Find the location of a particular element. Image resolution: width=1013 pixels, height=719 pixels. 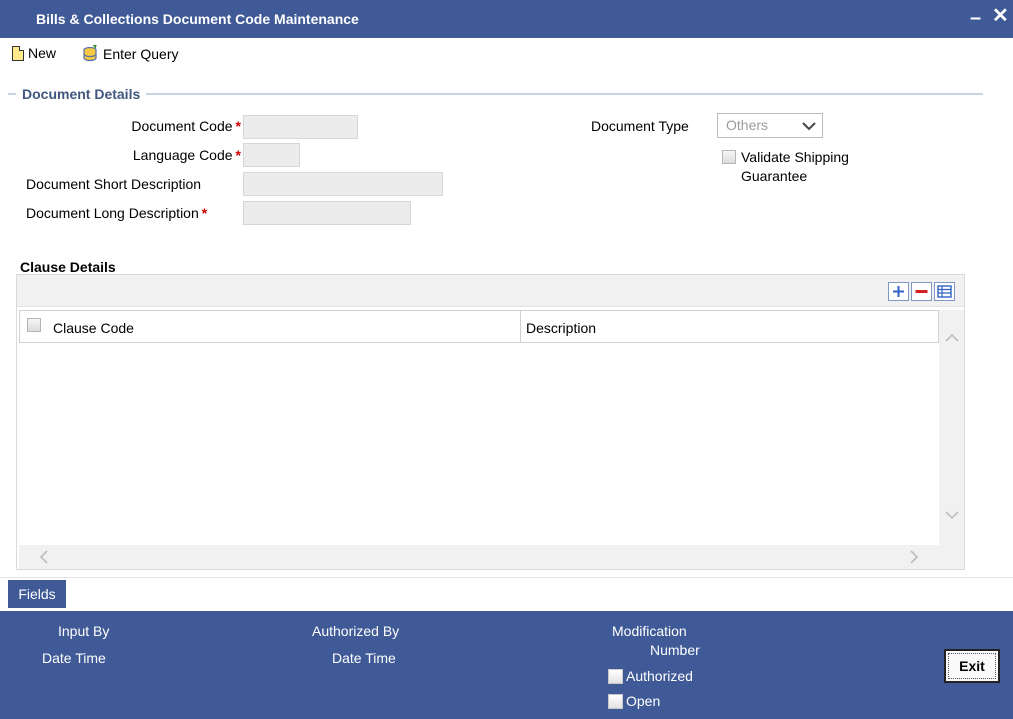

column-separator is located at coordinates (520, 326).